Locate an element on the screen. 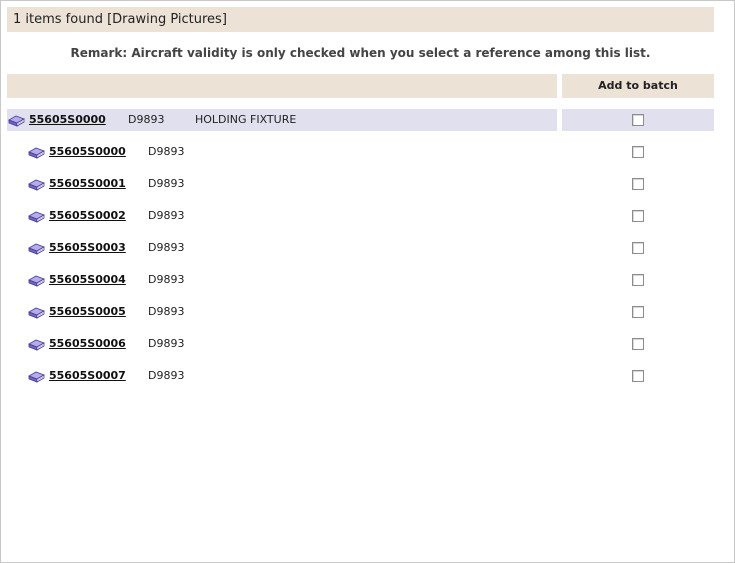 The width and height of the screenshot is (735, 563). reference-link: 55605S0002 is located at coordinates (87, 216).